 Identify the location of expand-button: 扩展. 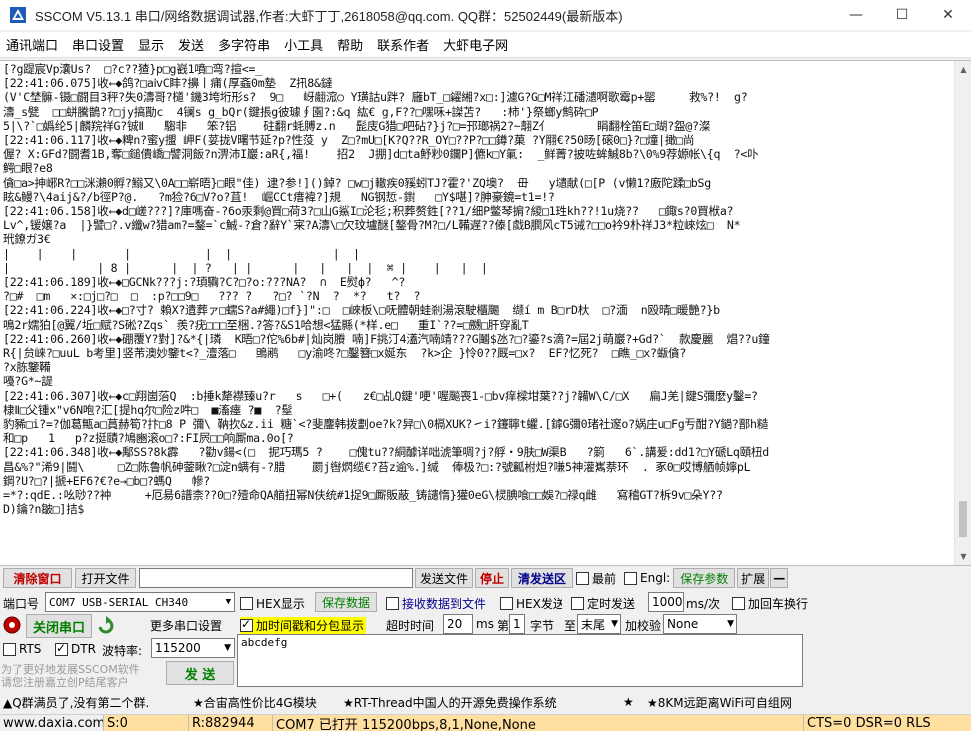
(753, 578).